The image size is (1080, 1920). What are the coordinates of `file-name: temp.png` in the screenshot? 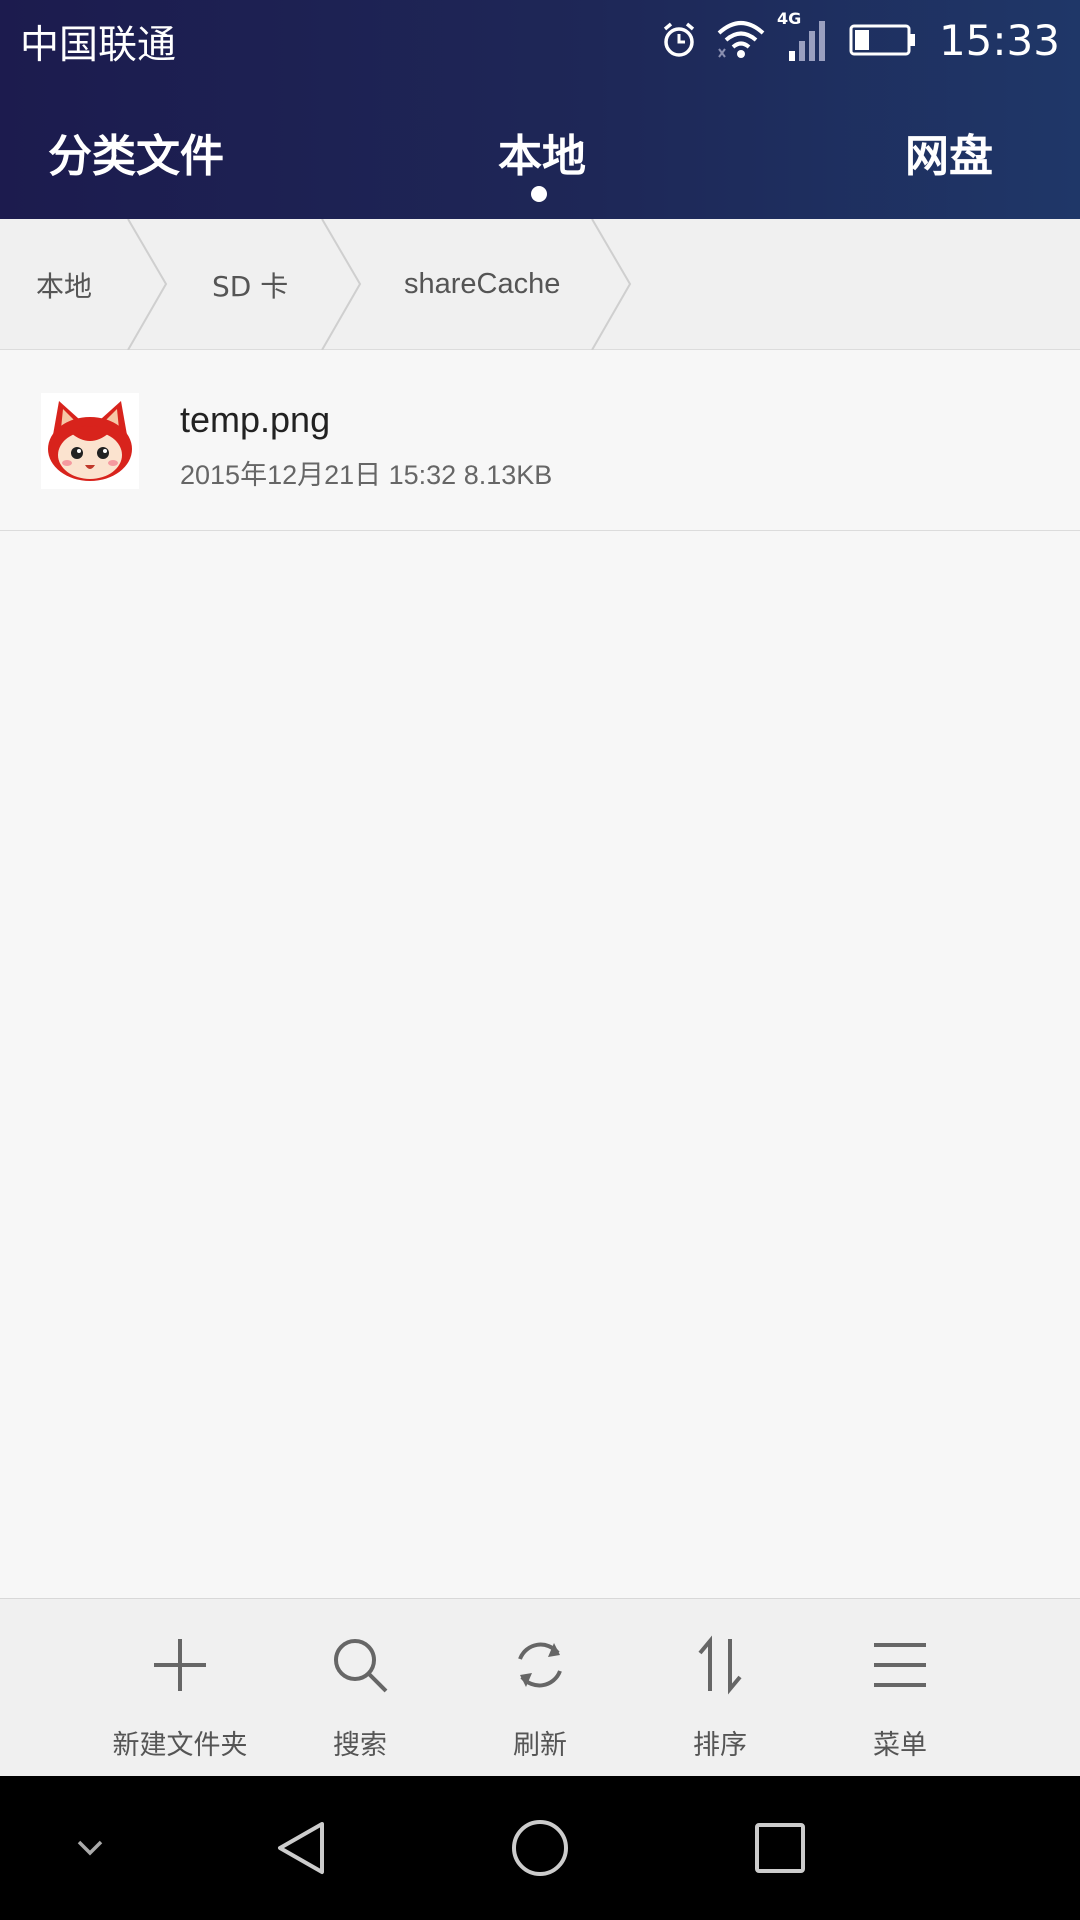 It's located at (255, 419).